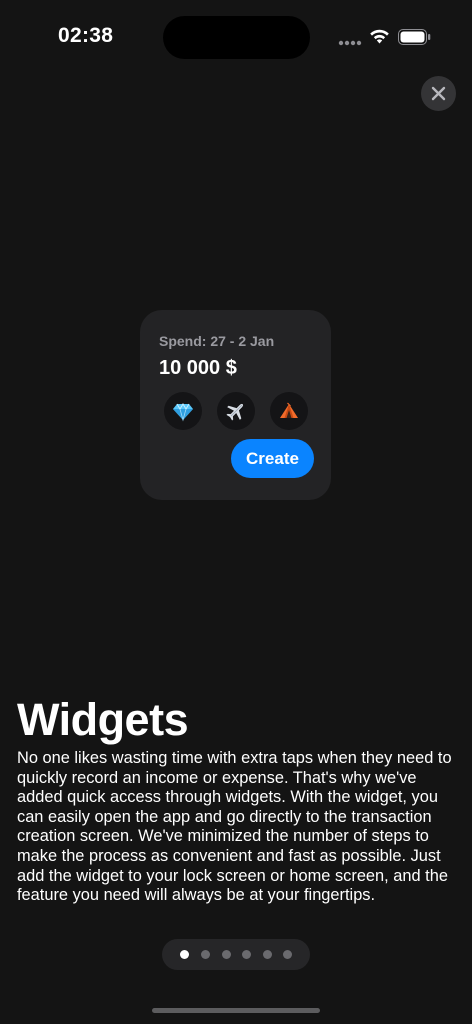  Describe the element at coordinates (379, 36) in the screenshot. I see `wifi-icon` at that location.